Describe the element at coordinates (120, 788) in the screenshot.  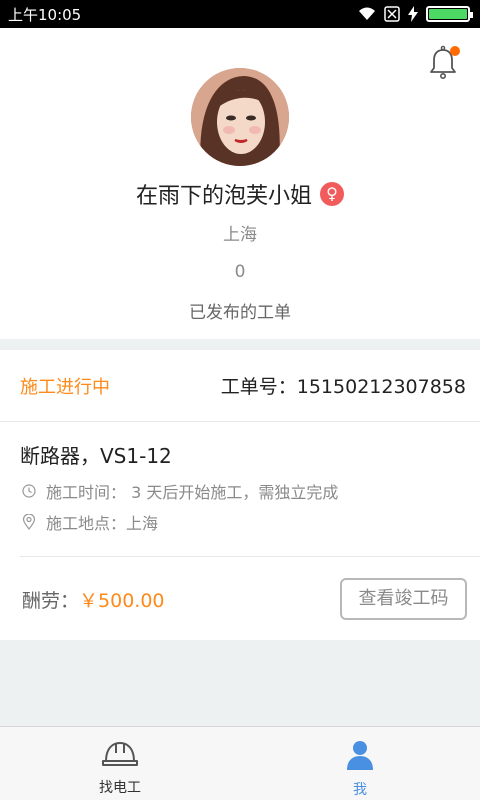
I see `tab-label: 找电工` at that location.